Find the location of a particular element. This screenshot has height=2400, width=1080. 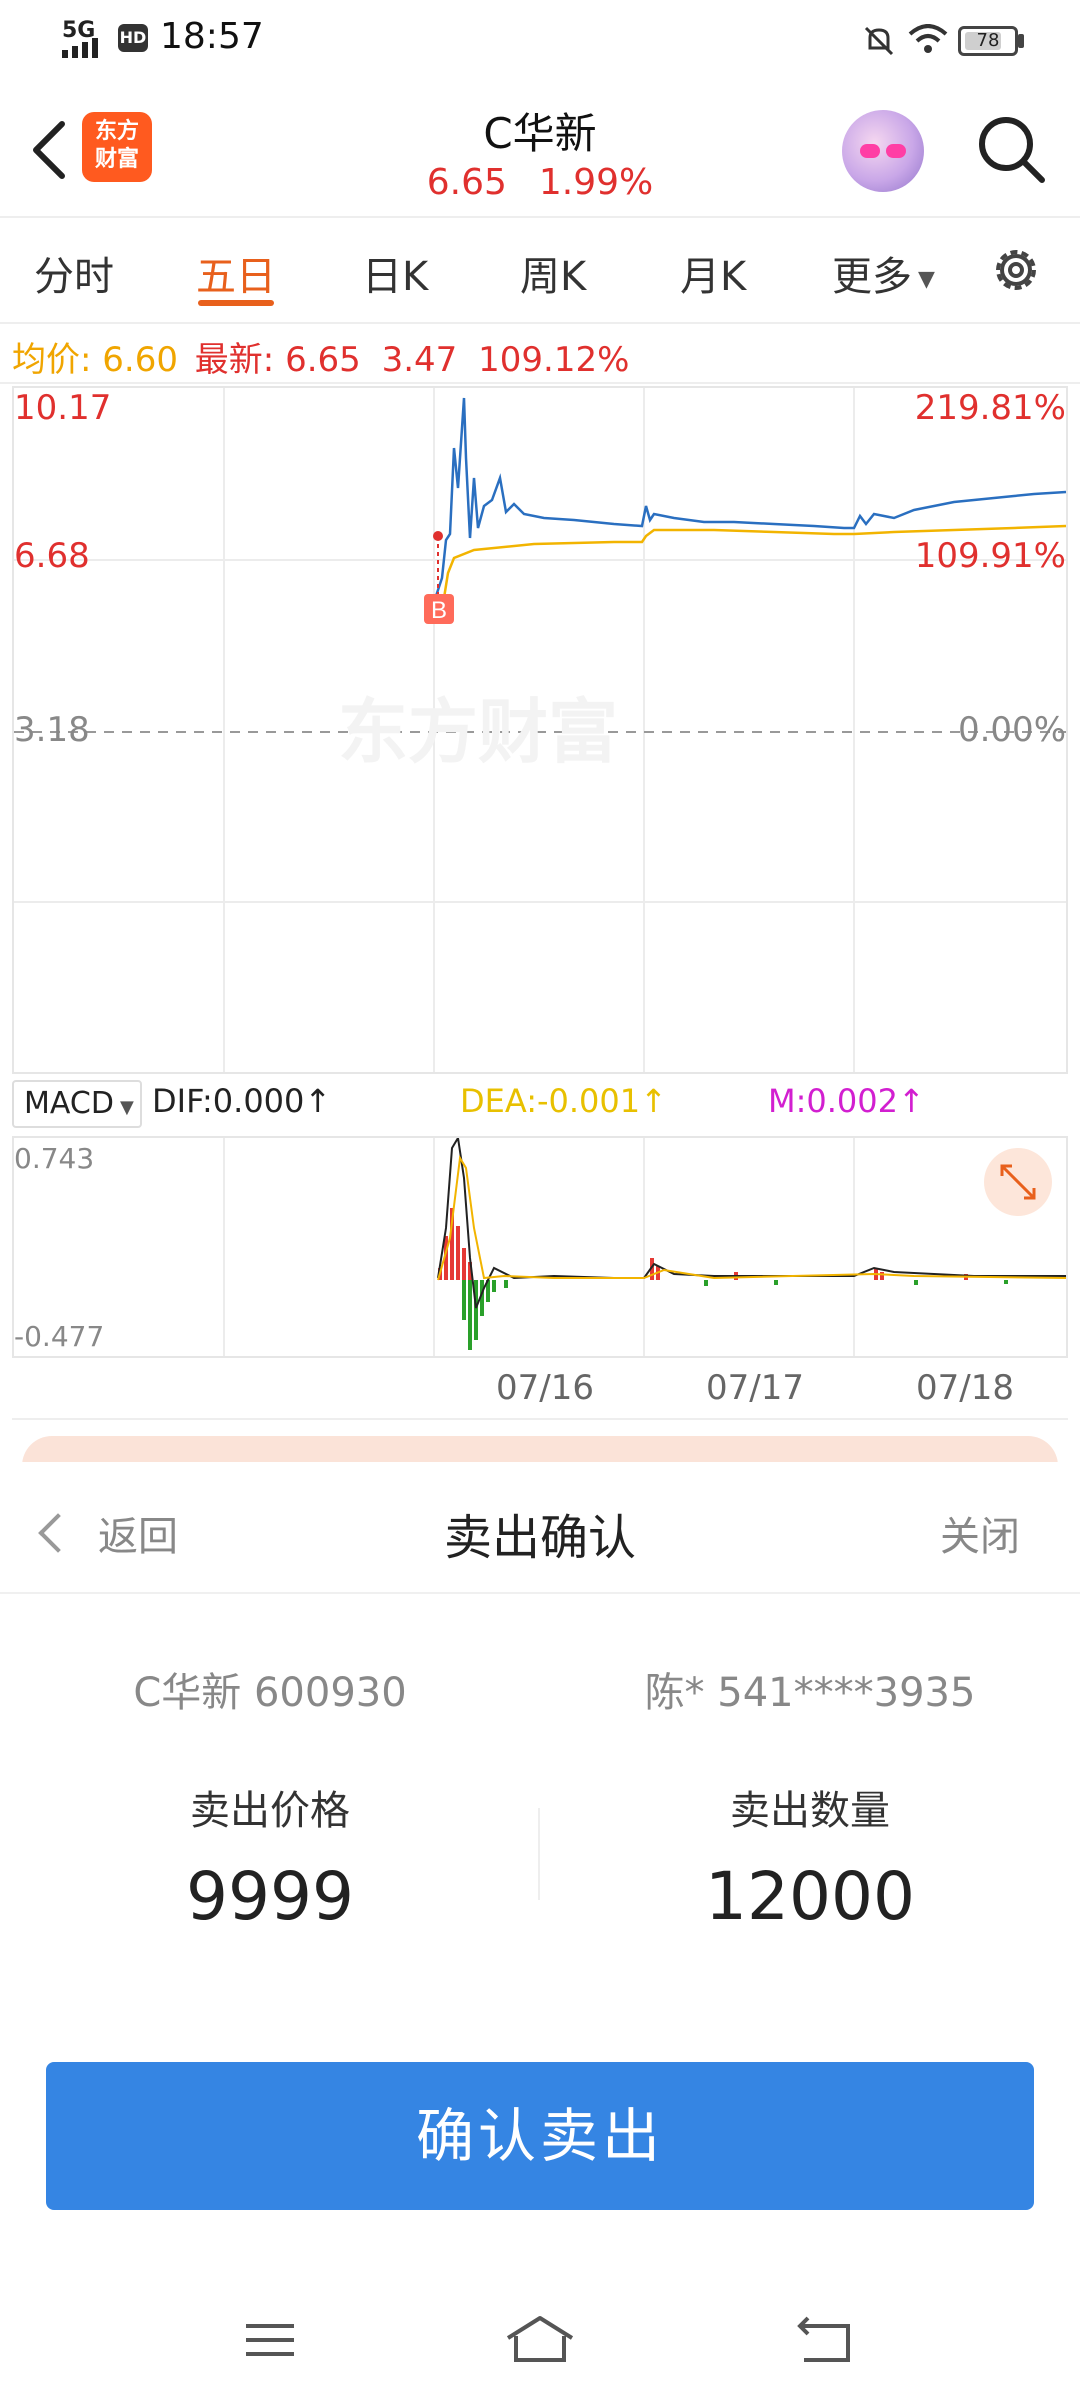

tab-daily-k: 日K is located at coordinates (395, 273).